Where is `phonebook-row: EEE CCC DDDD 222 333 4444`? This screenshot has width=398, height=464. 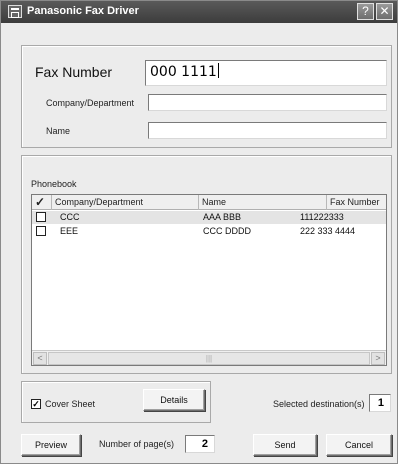 phonebook-row: EEE CCC DDDD 222 333 4444 is located at coordinates (209, 231).